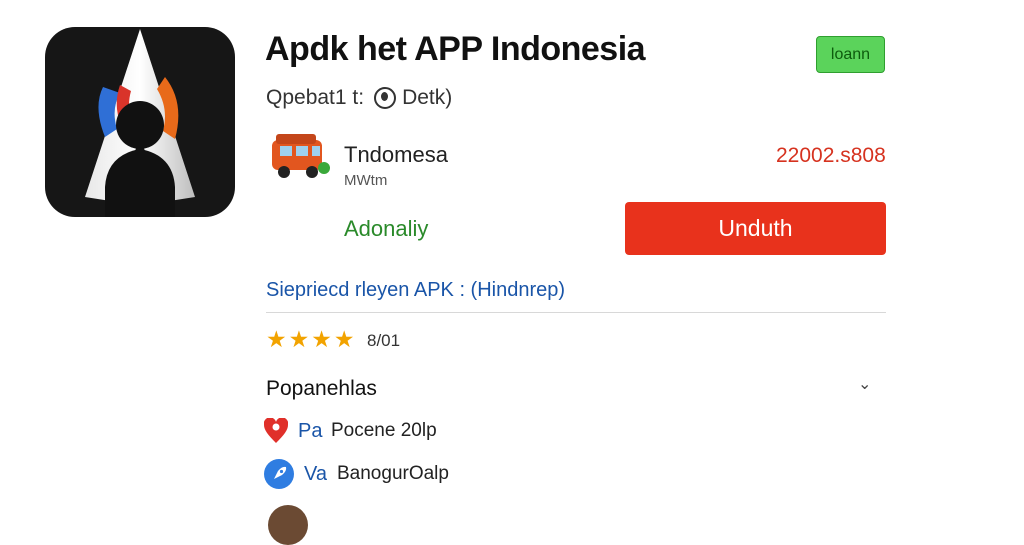  What do you see at coordinates (396, 155) in the screenshot?
I see `category-name: Tndomesa` at bounding box center [396, 155].